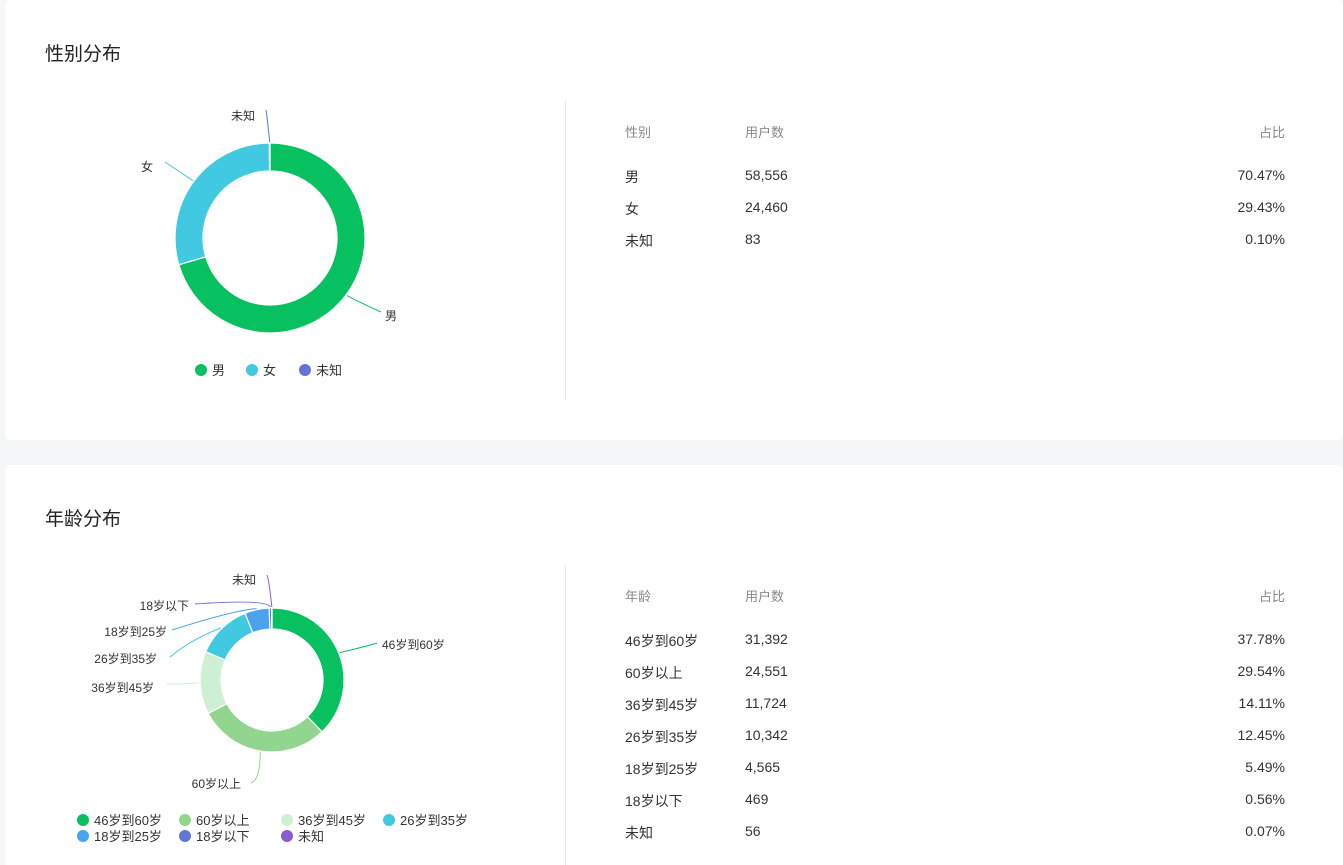 The height and width of the screenshot is (865, 1343). What do you see at coordinates (1261, 671) in the screenshot?
I see `age-row-percent: 29.54%` at bounding box center [1261, 671].